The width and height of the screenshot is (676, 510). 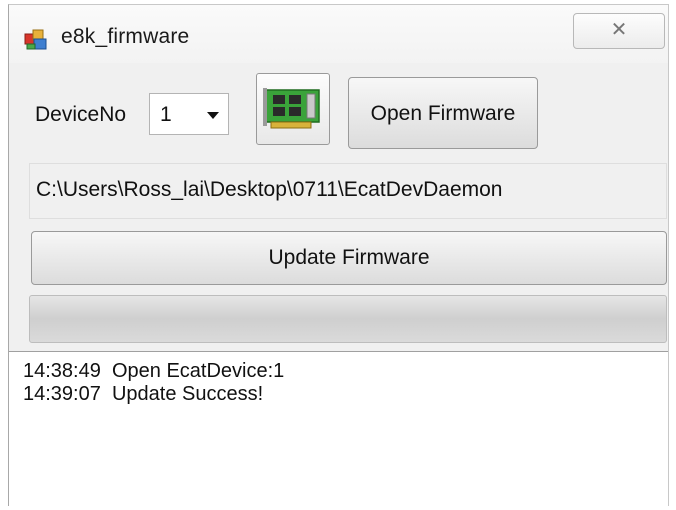 What do you see at coordinates (189, 114) in the screenshot?
I see `device-number-select: 1` at bounding box center [189, 114].